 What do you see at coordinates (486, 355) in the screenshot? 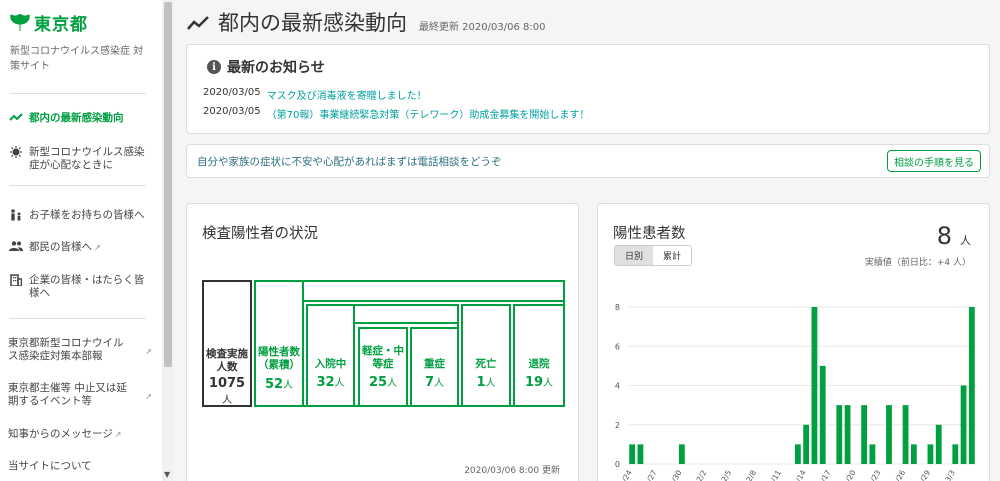
I see `death-box: 死亡 1人` at bounding box center [486, 355].